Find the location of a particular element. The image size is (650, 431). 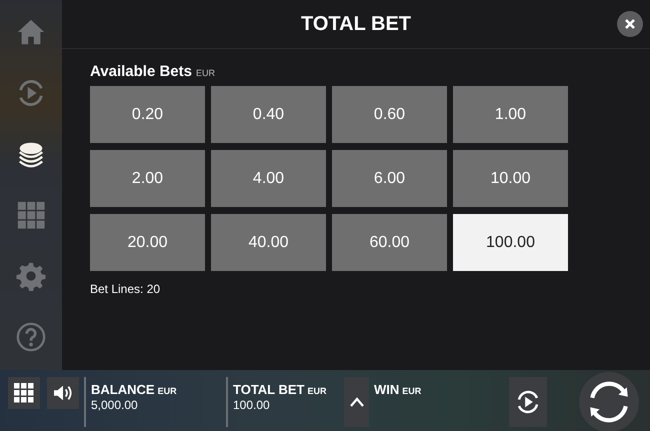

win-label: WIN is located at coordinates (387, 389).